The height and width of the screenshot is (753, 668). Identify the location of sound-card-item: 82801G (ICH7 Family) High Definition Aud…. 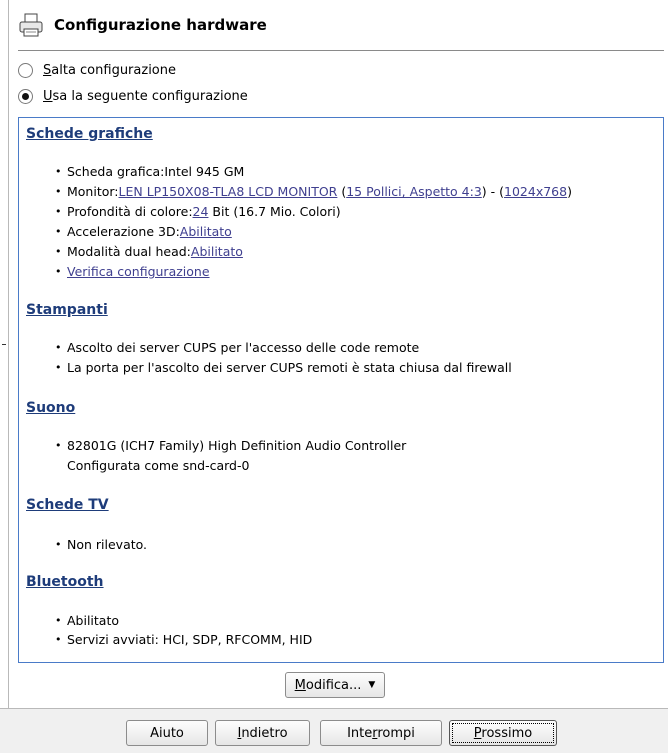
(230, 446).